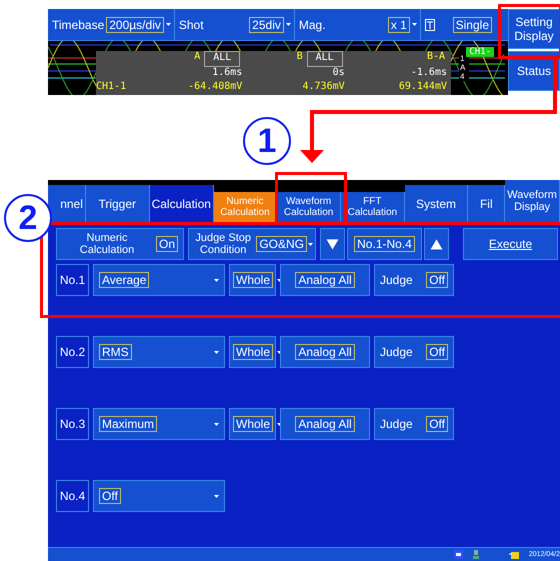  What do you see at coordinates (113, 24) in the screenshot?
I see `timebase-dropdown: Timebase 200µs/div` at bounding box center [113, 24].